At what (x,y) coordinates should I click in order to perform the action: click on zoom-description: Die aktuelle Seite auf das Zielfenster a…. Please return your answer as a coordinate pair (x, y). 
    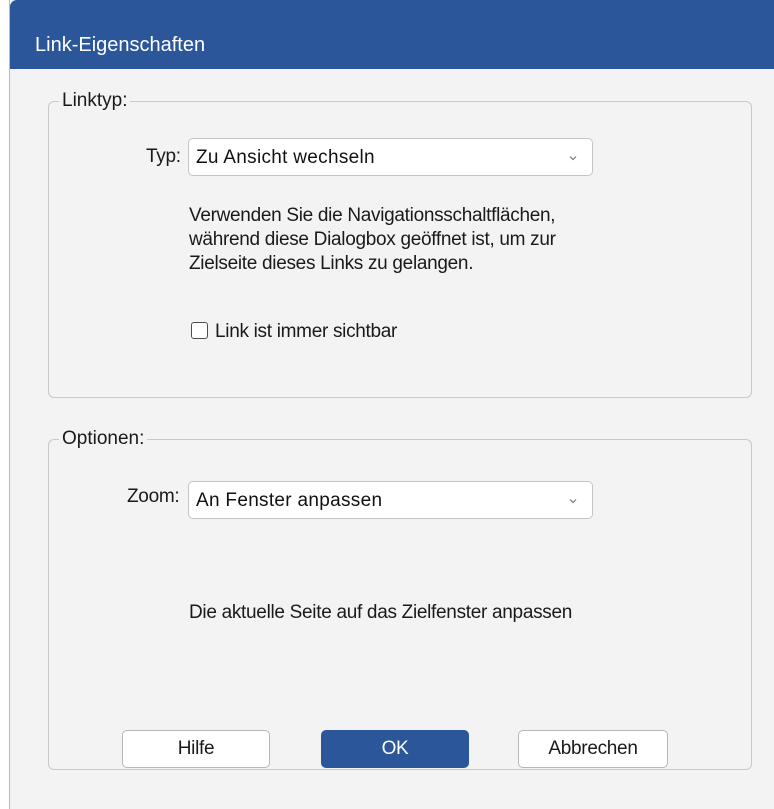
    Looking at the image, I should click on (381, 612).